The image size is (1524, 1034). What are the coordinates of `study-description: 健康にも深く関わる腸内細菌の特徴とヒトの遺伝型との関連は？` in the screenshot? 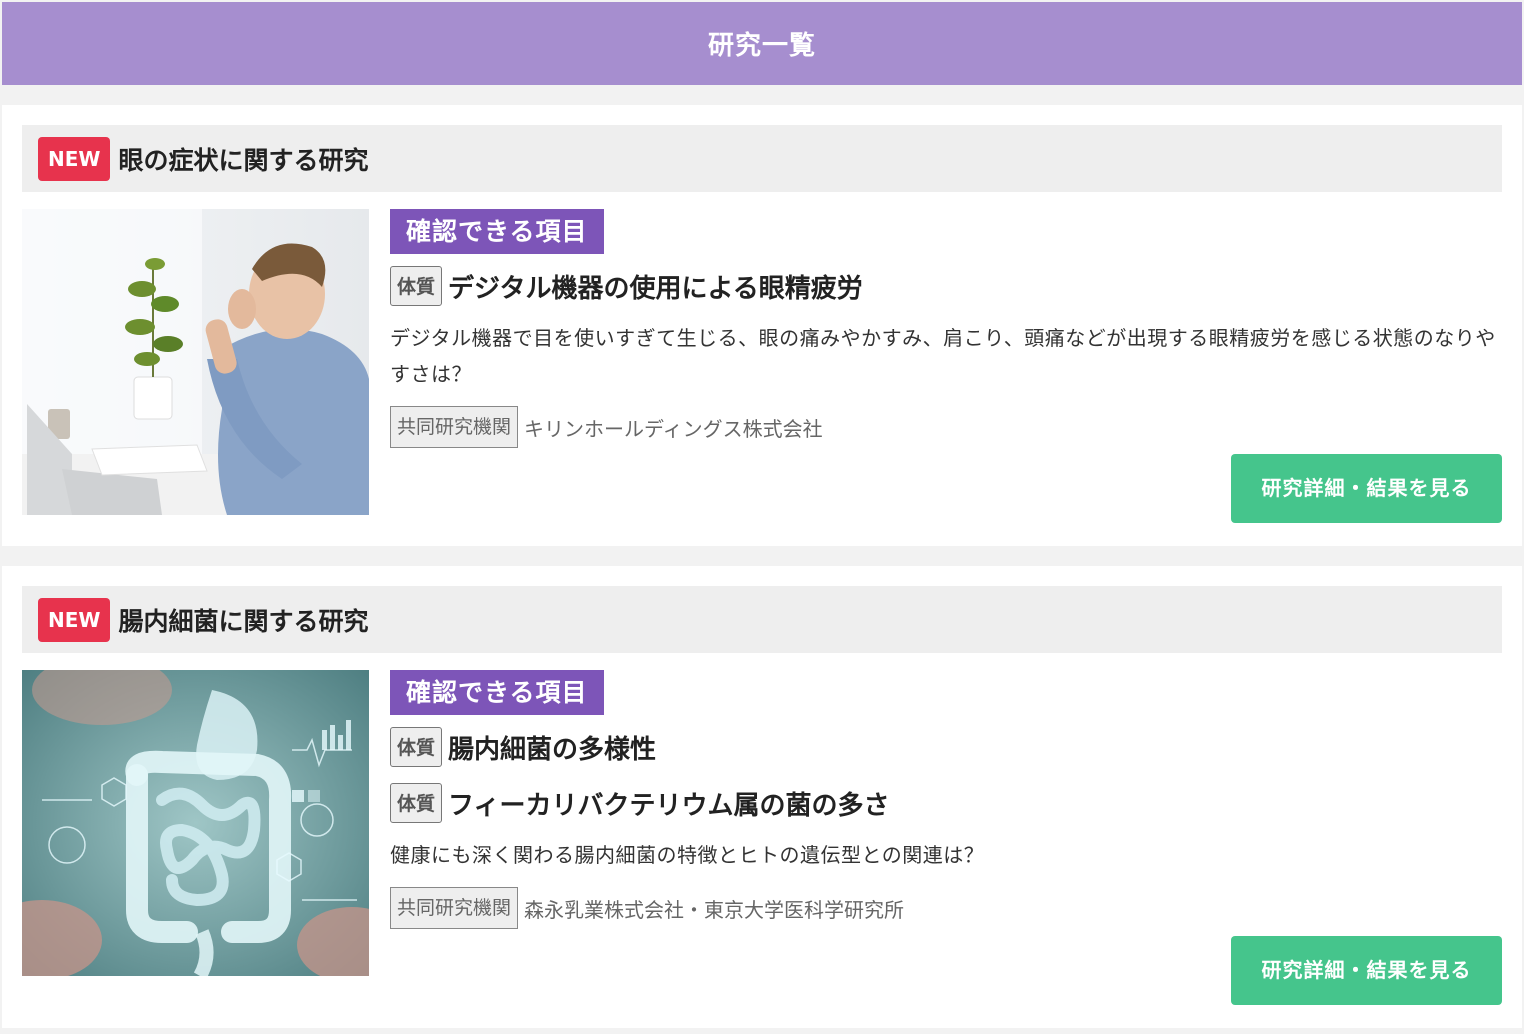 It's located at (687, 855).